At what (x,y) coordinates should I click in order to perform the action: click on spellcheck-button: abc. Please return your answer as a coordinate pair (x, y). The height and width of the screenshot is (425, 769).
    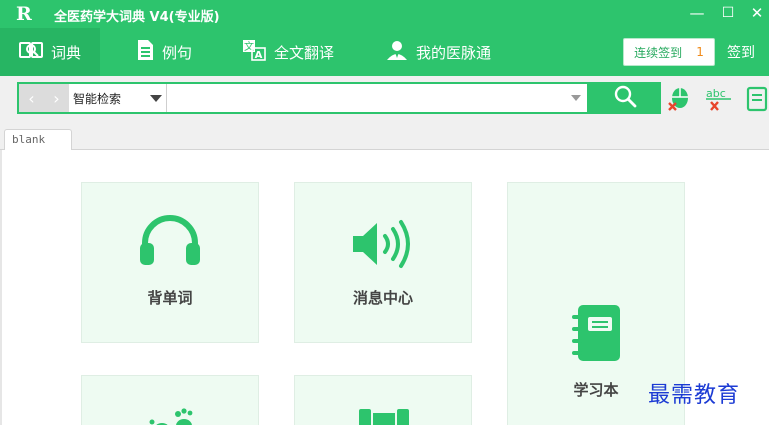
    Looking at the image, I should click on (719, 99).